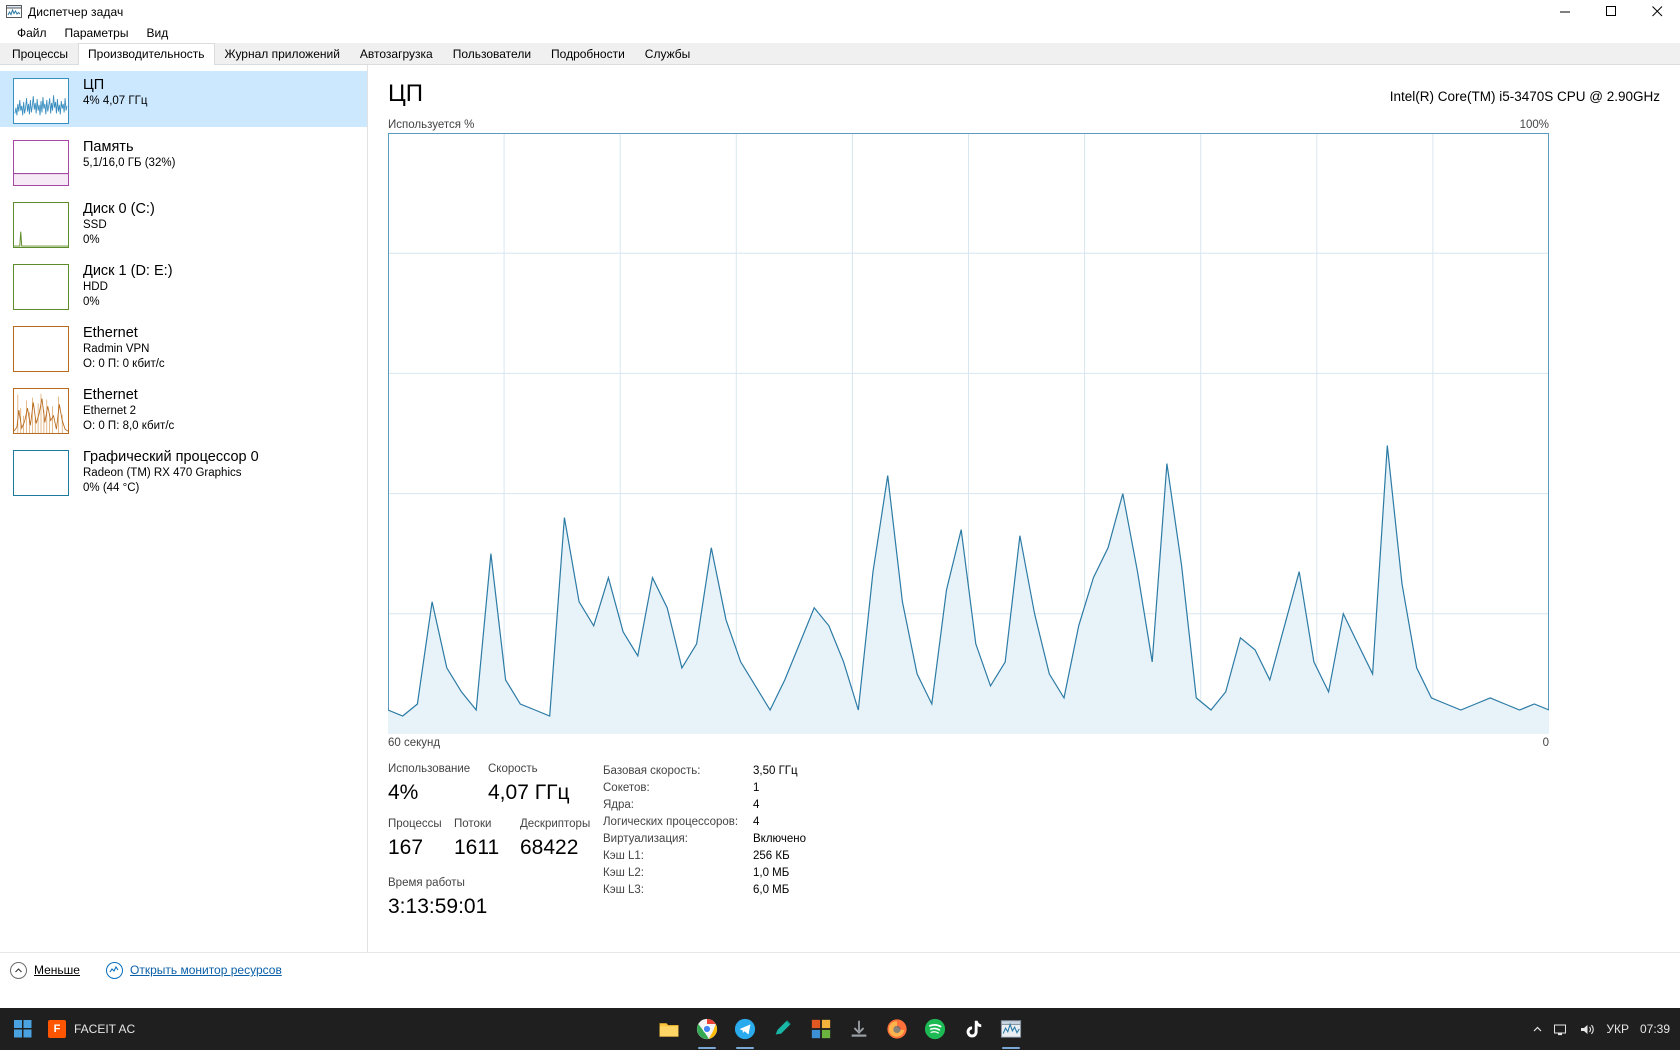 The image size is (1680, 1050). Describe the element at coordinates (32, 33) in the screenshot. I see `menu-file: Файл` at that location.